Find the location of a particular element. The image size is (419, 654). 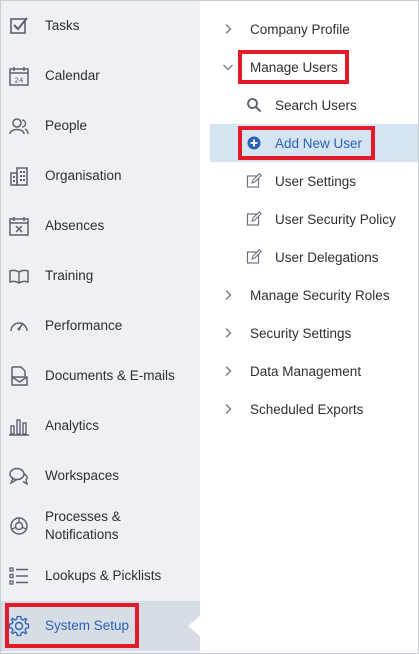

sidebar-item-organisation: Organisation is located at coordinates (100, 176).